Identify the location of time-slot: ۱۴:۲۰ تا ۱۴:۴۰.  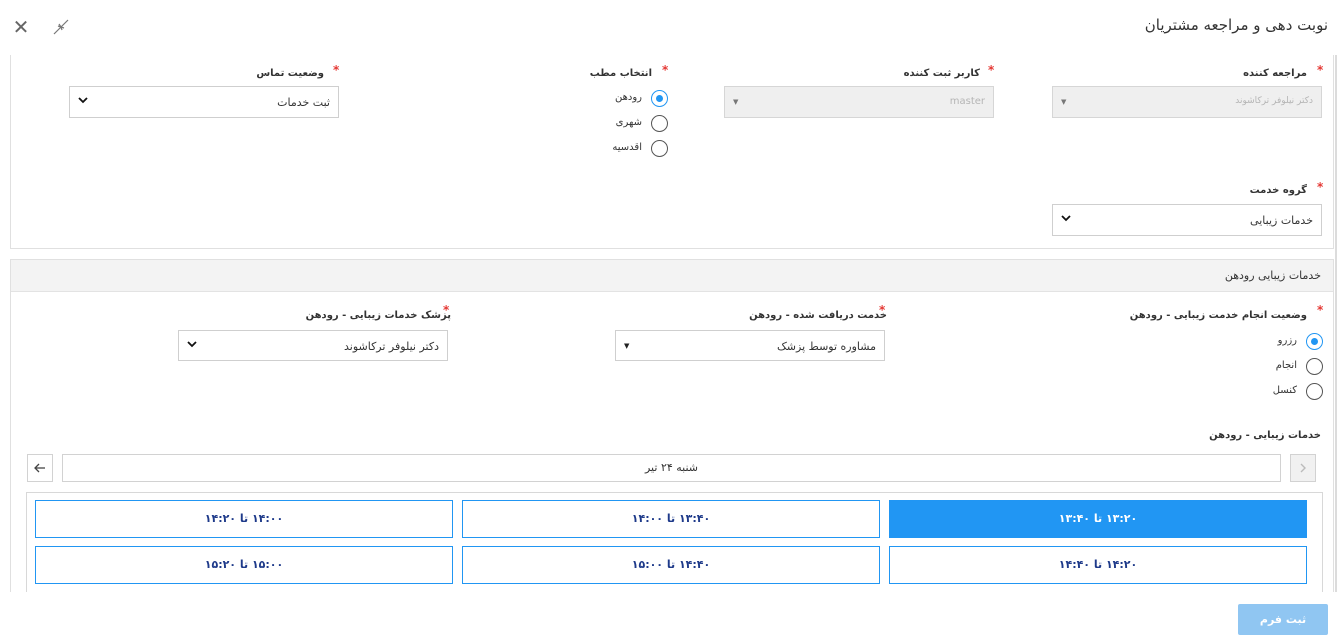
(1098, 565).